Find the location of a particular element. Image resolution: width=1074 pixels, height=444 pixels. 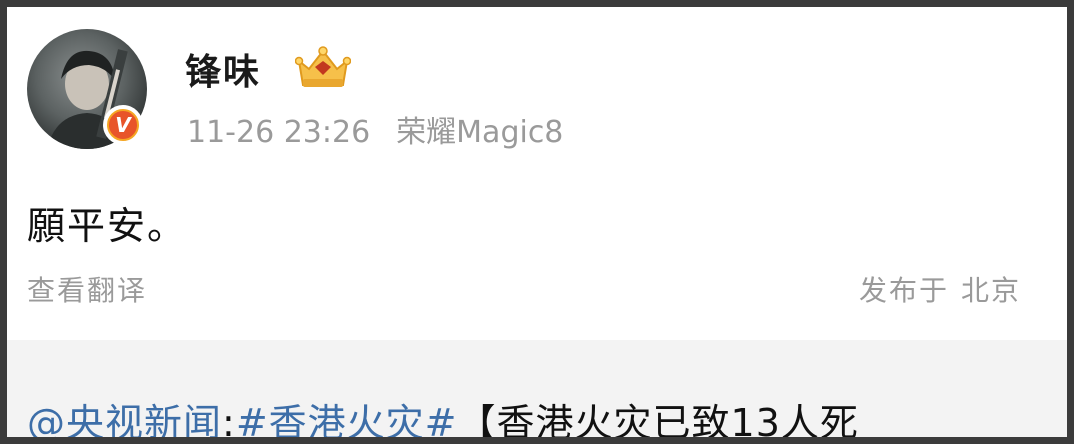

username: 锋味 is located at coordinates (223, 69).